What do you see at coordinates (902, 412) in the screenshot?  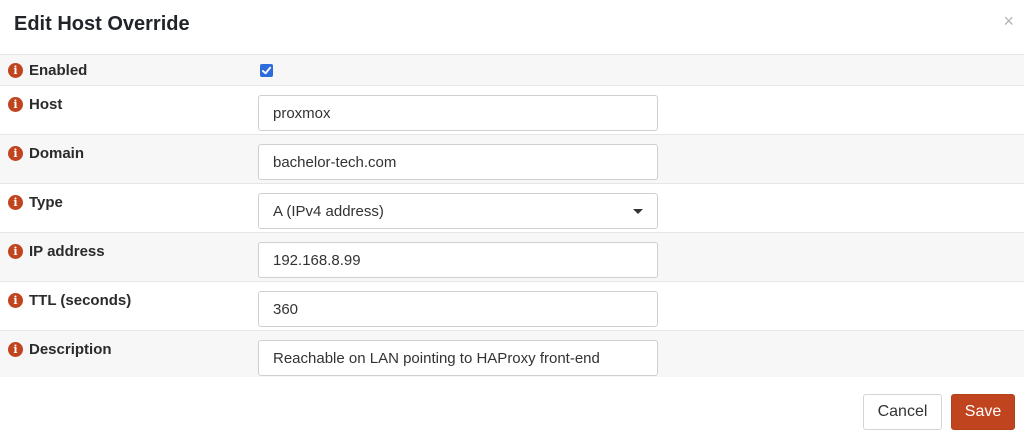 I see `cancel-button: Cancel` at bounding box center [902, 412].